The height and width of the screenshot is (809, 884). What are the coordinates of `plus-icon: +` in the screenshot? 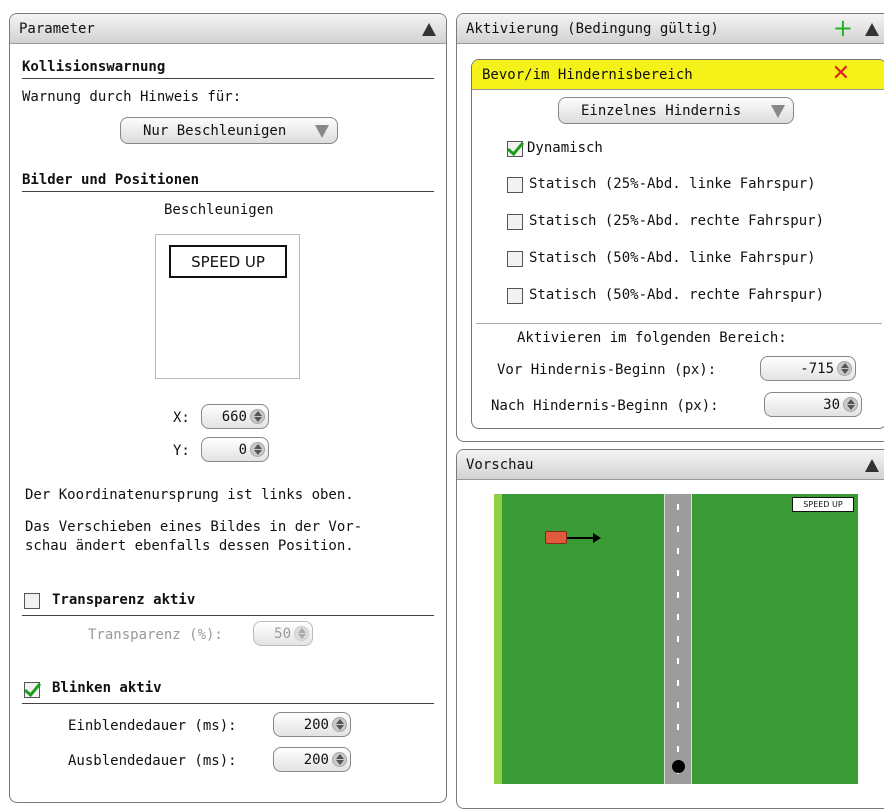 It's located at (843, 28).